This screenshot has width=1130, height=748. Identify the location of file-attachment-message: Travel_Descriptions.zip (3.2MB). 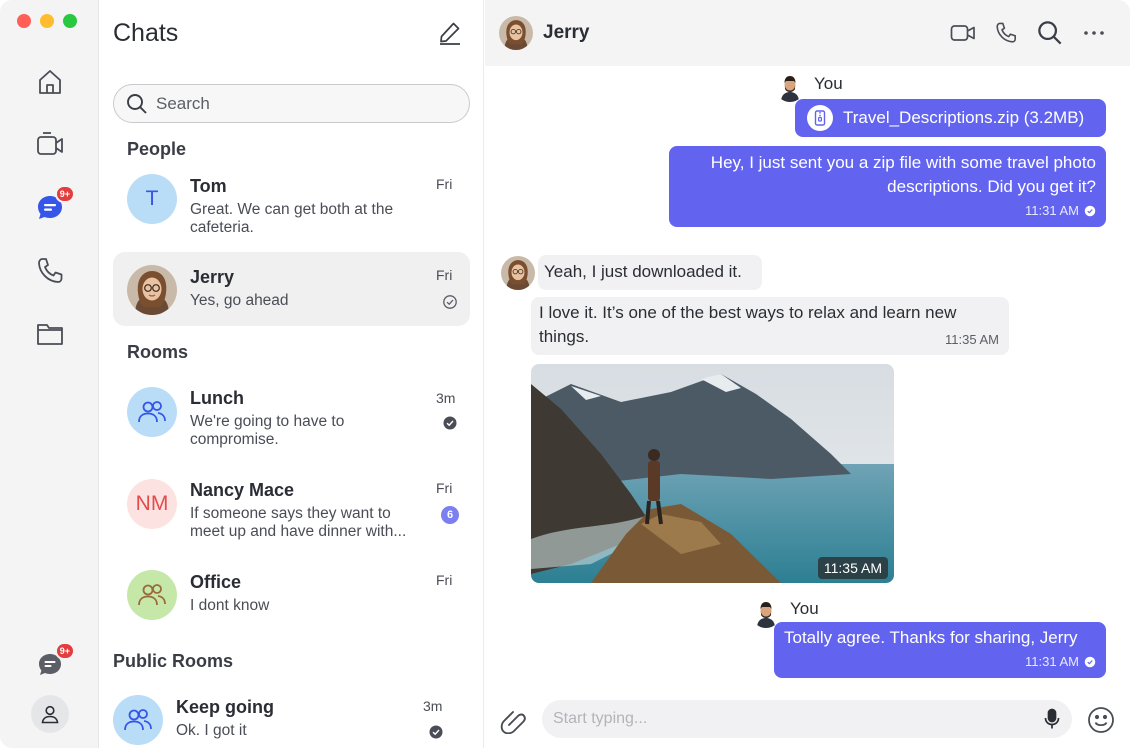
(950, 118).